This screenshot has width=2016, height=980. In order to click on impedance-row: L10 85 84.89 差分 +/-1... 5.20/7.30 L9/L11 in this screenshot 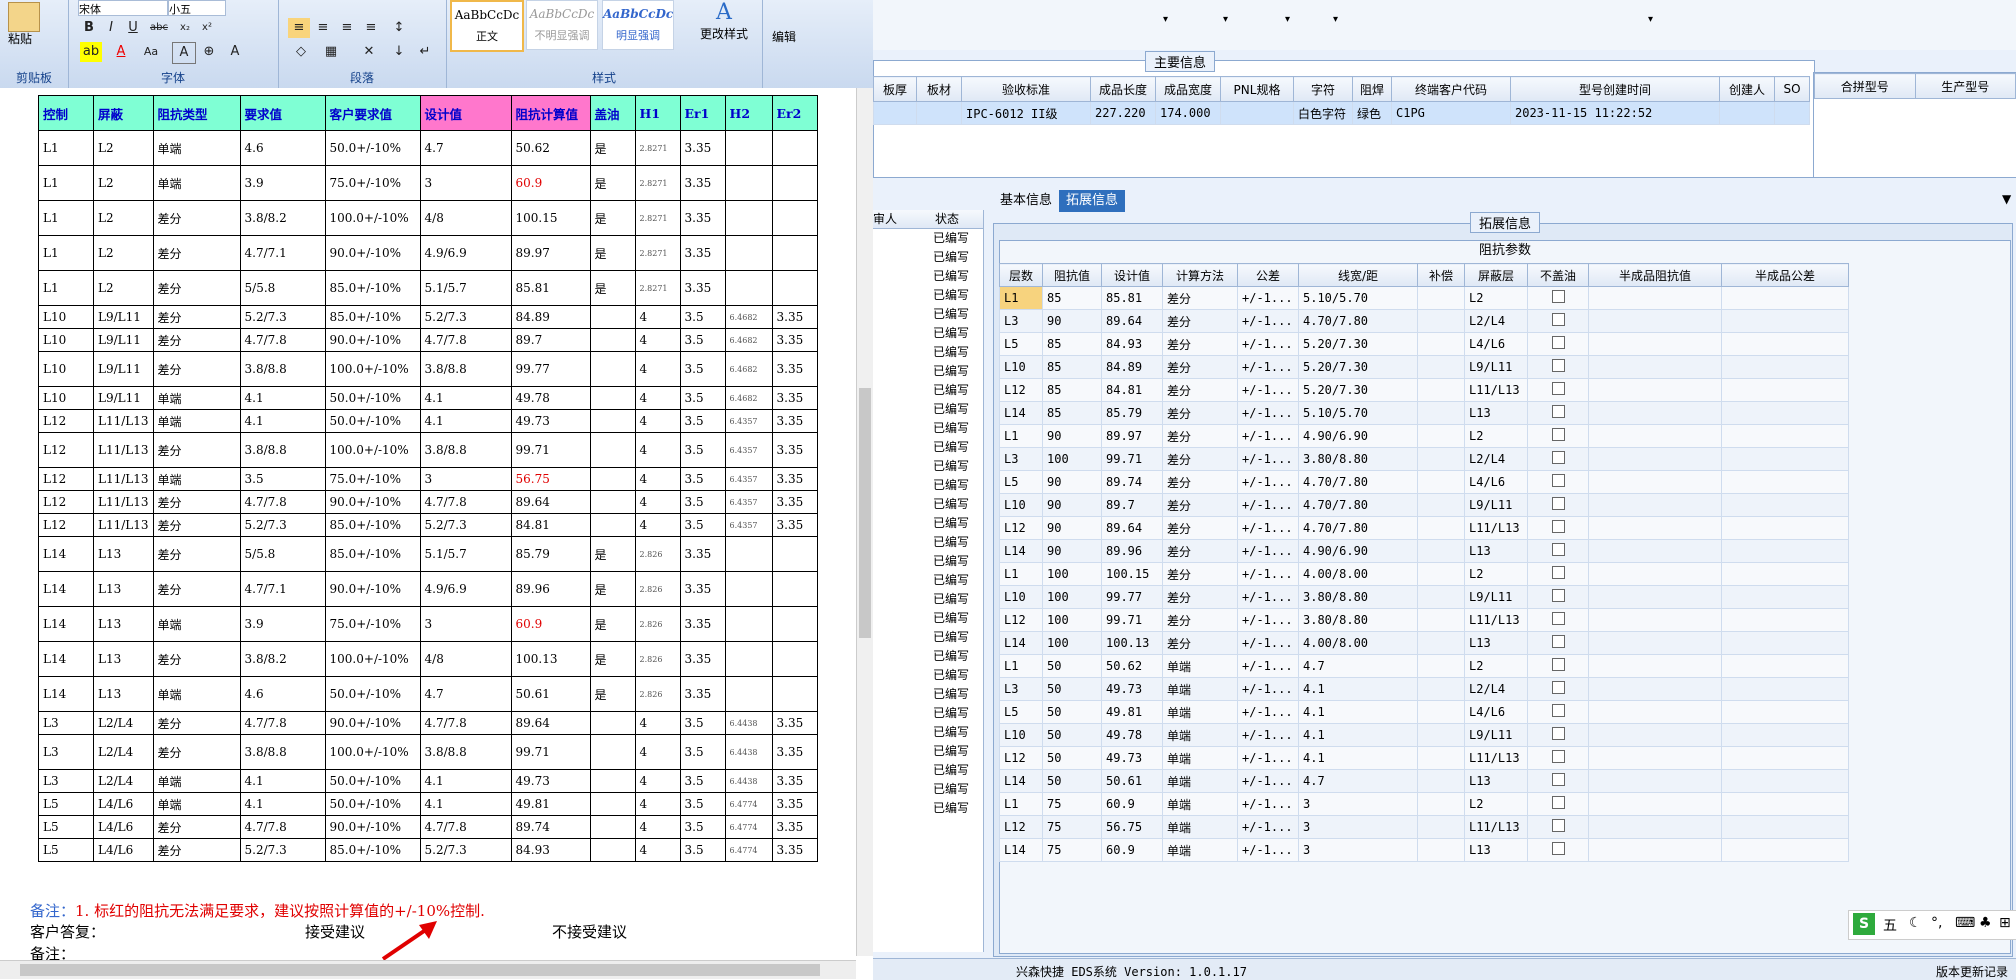, I will do `click(1424, 367)`.